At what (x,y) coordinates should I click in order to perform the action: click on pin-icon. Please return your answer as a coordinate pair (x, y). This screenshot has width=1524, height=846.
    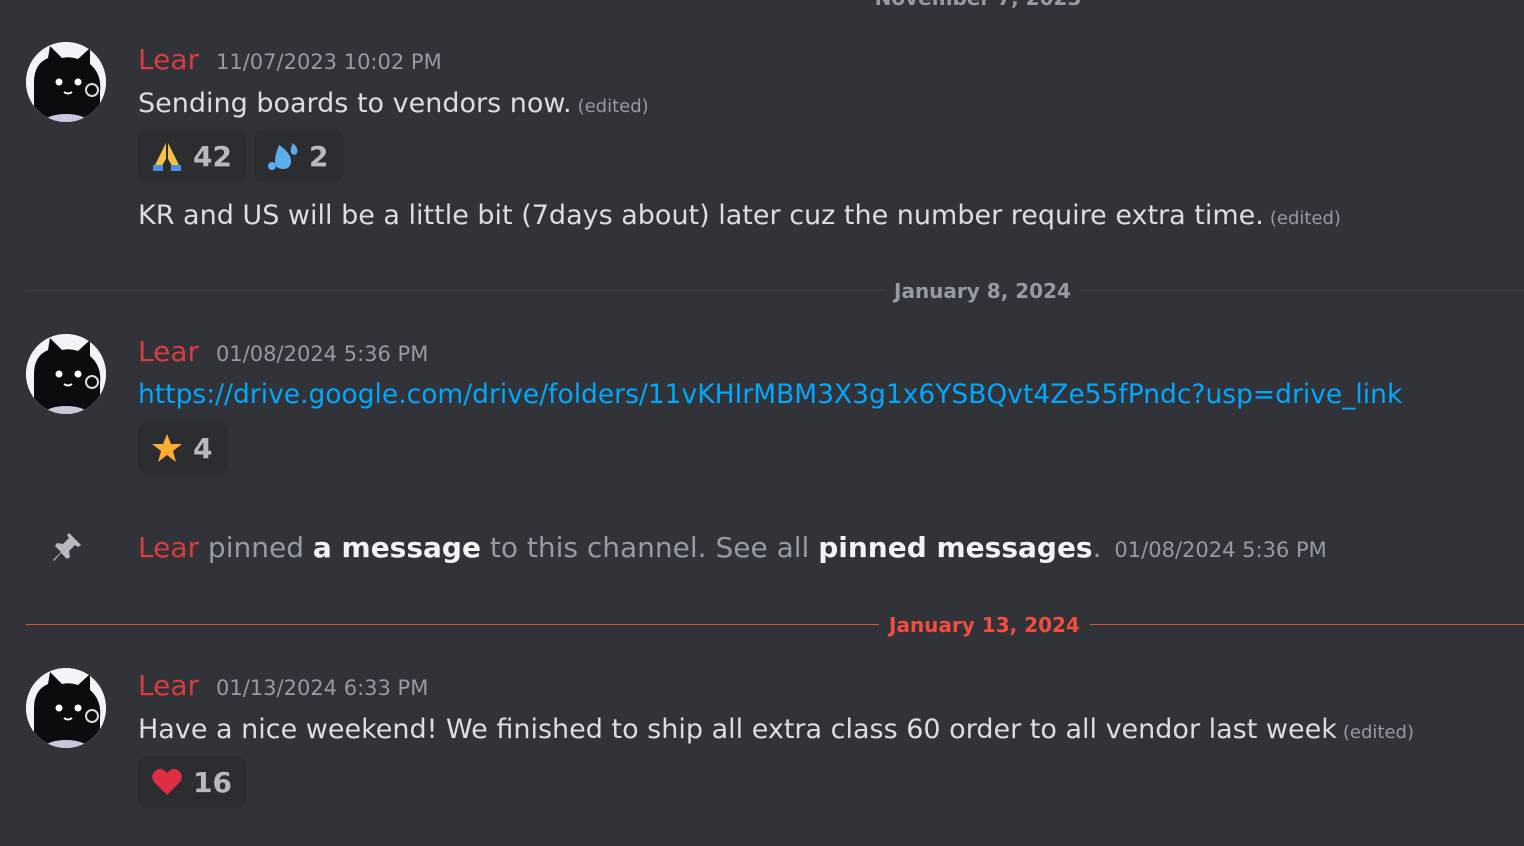
    Looking at the image, I should click on (67, 549).